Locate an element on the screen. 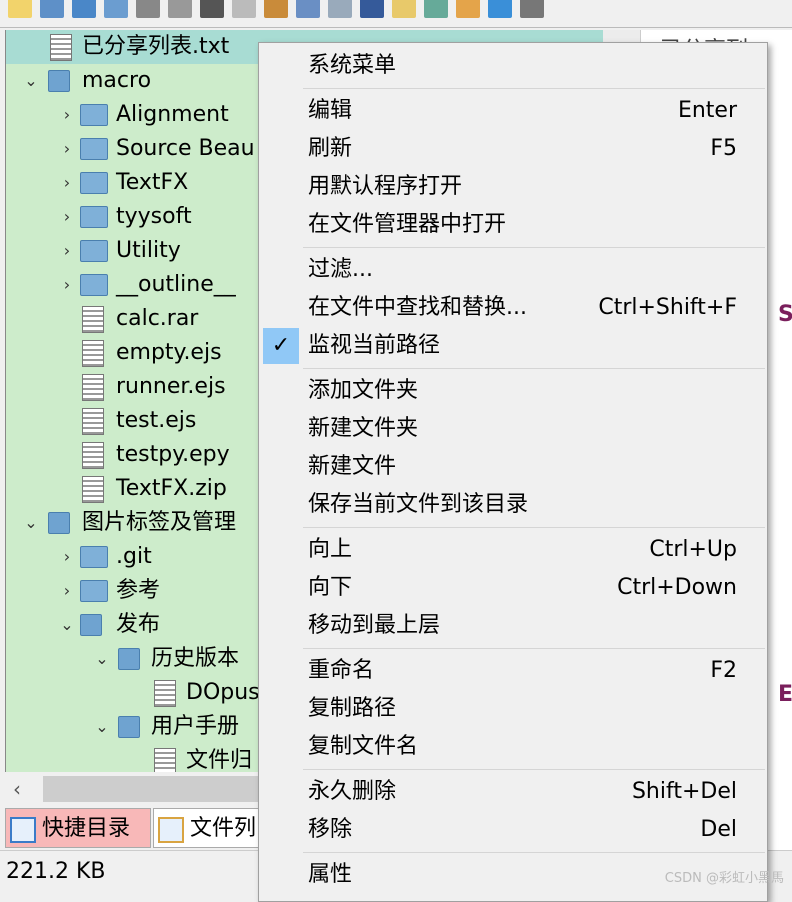 The height and width of the screenshot is (902, 792). menu-item: 新建文件 is located at coordinates (513, 467).